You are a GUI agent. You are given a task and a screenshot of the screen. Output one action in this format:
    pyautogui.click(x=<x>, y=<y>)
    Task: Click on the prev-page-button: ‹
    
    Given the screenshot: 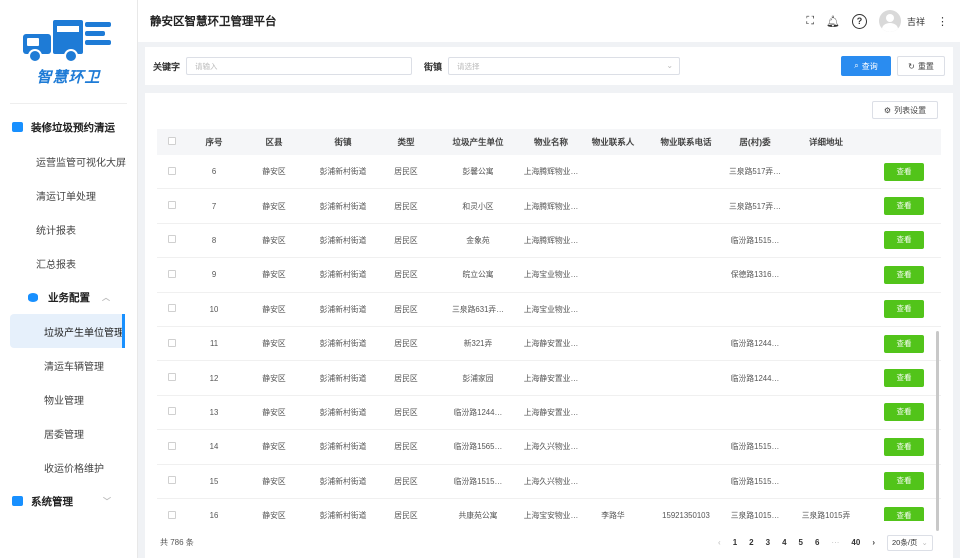 What is the action you would take?
    pyautogui.click(x=719, y=542)
    